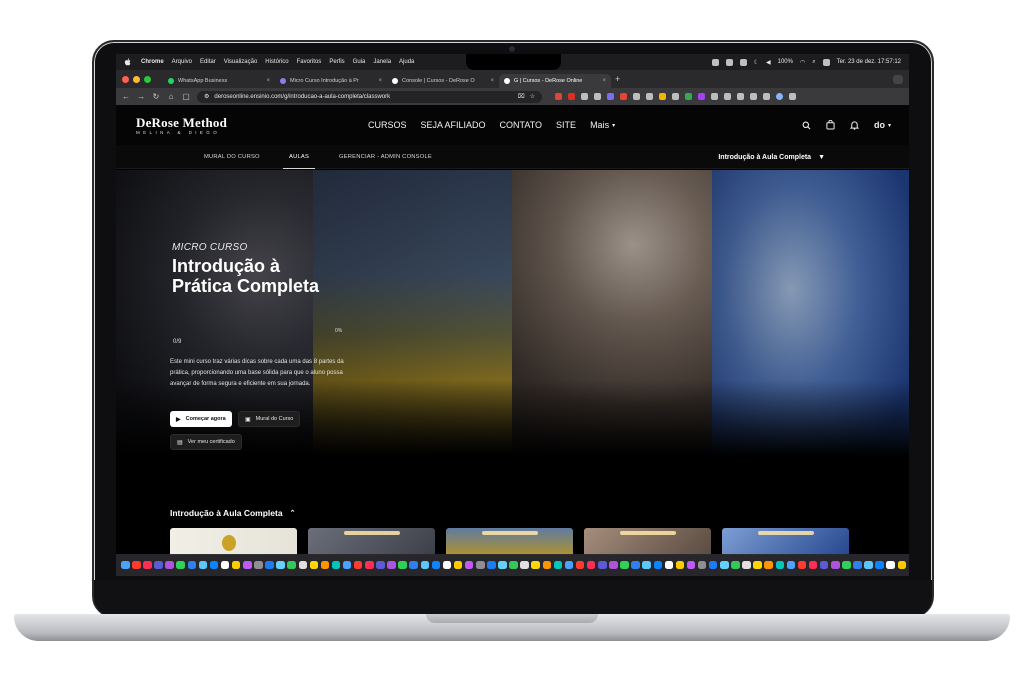 The height and width of the screenshot is (683, 1024). Describe the element at coordinates (387, 125) in the screenshot. I see `nav-cursos: CURSOS` at that location.